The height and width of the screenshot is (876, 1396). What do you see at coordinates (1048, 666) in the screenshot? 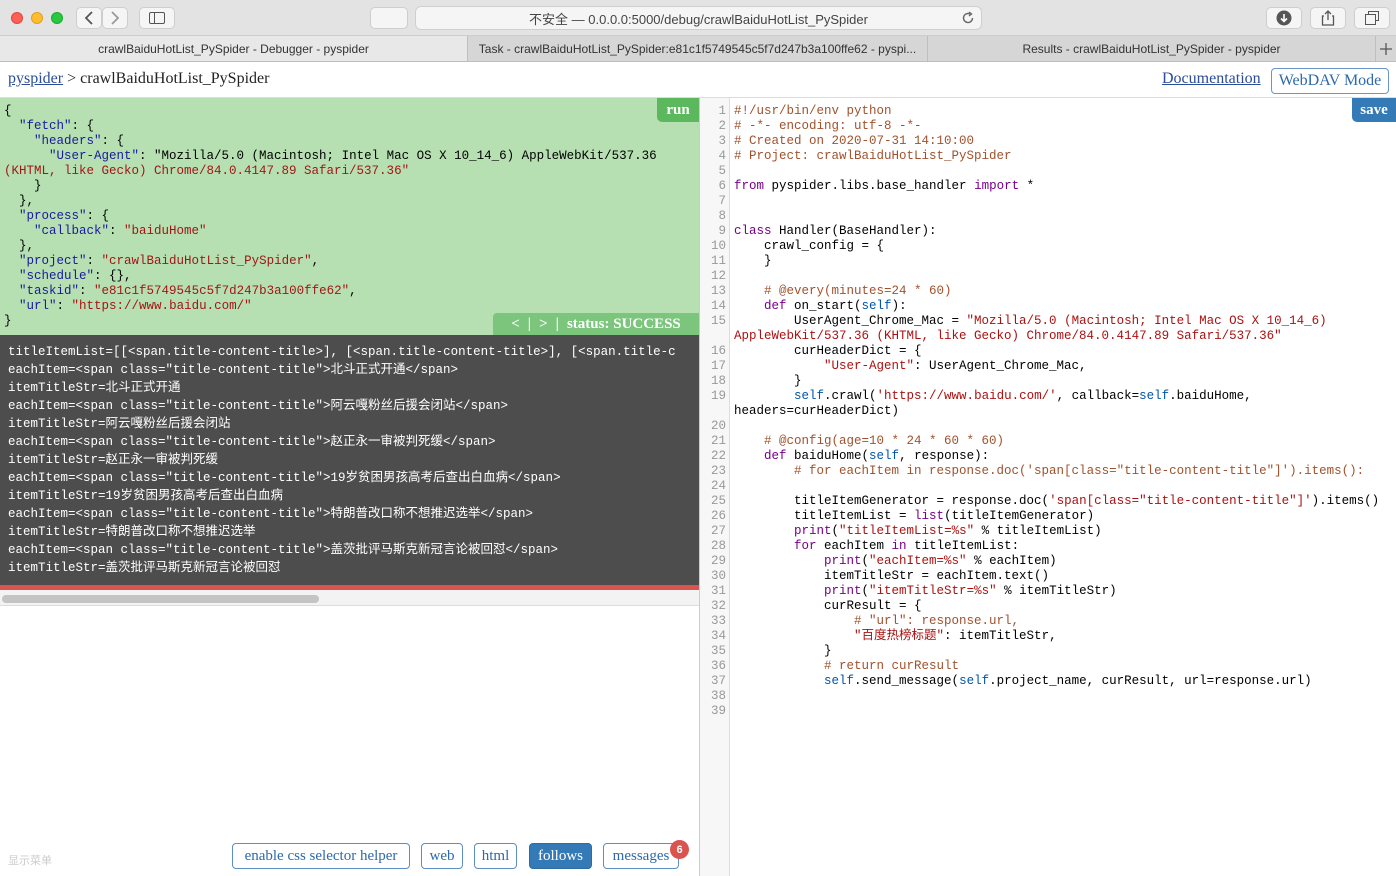
I see `code-line: 36 # return curResult` at bounding box center [1048, 666].